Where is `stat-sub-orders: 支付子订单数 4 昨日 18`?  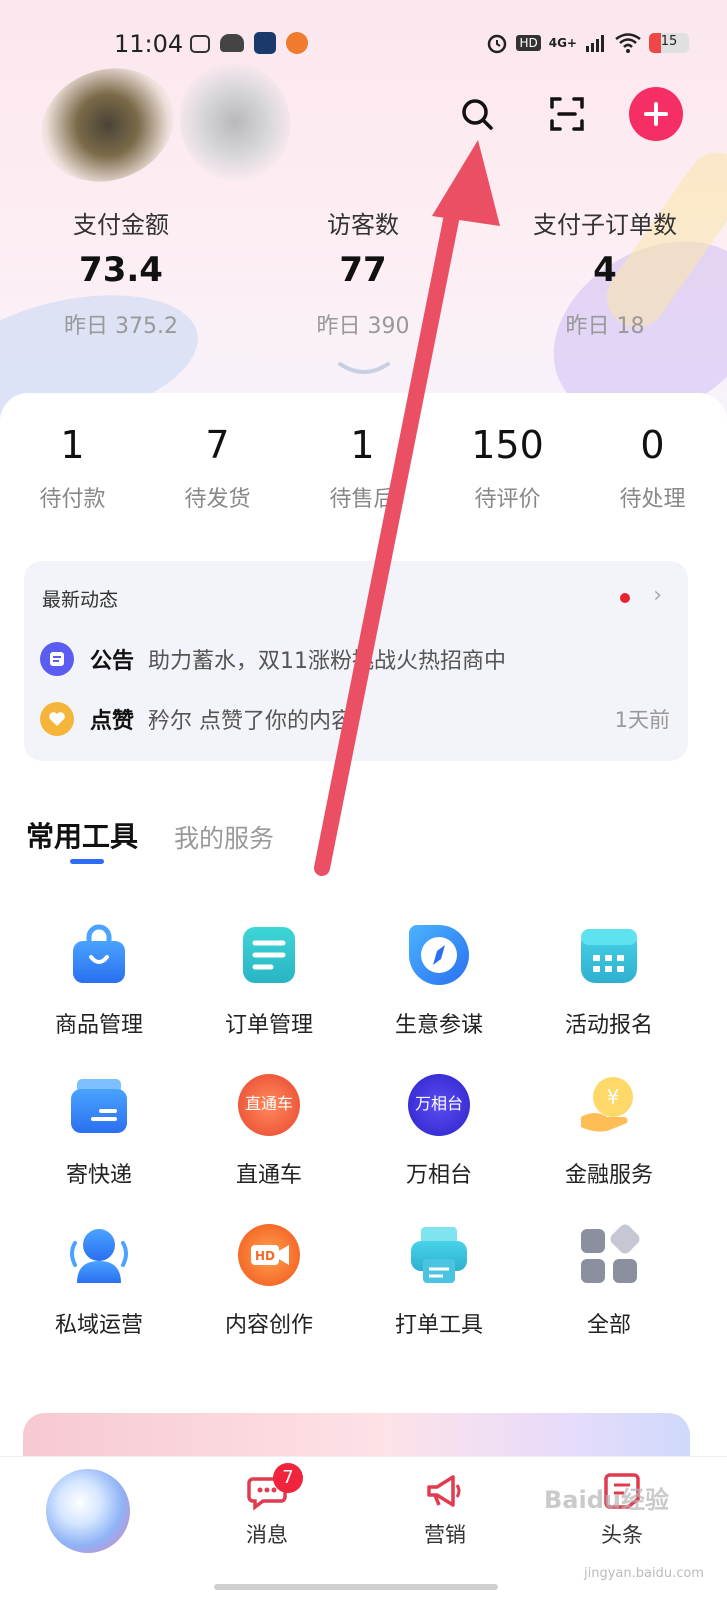
stat-sub-orders: 支付子订单数 4 昨日 18 is located at coordinates (605, 272).